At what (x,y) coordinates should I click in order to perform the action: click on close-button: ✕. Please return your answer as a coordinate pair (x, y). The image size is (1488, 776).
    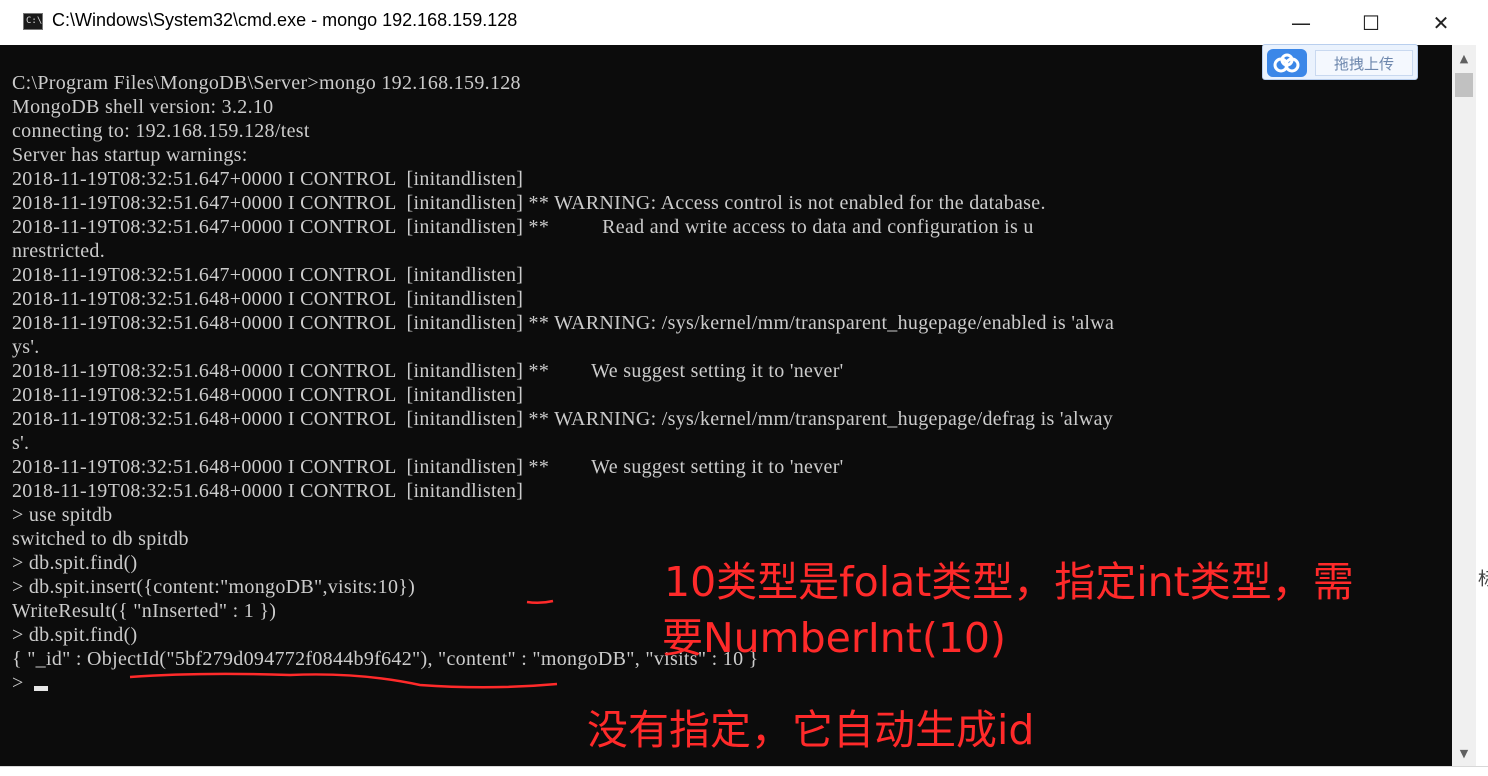
    Looking at the image, I should click on (1441, 22).